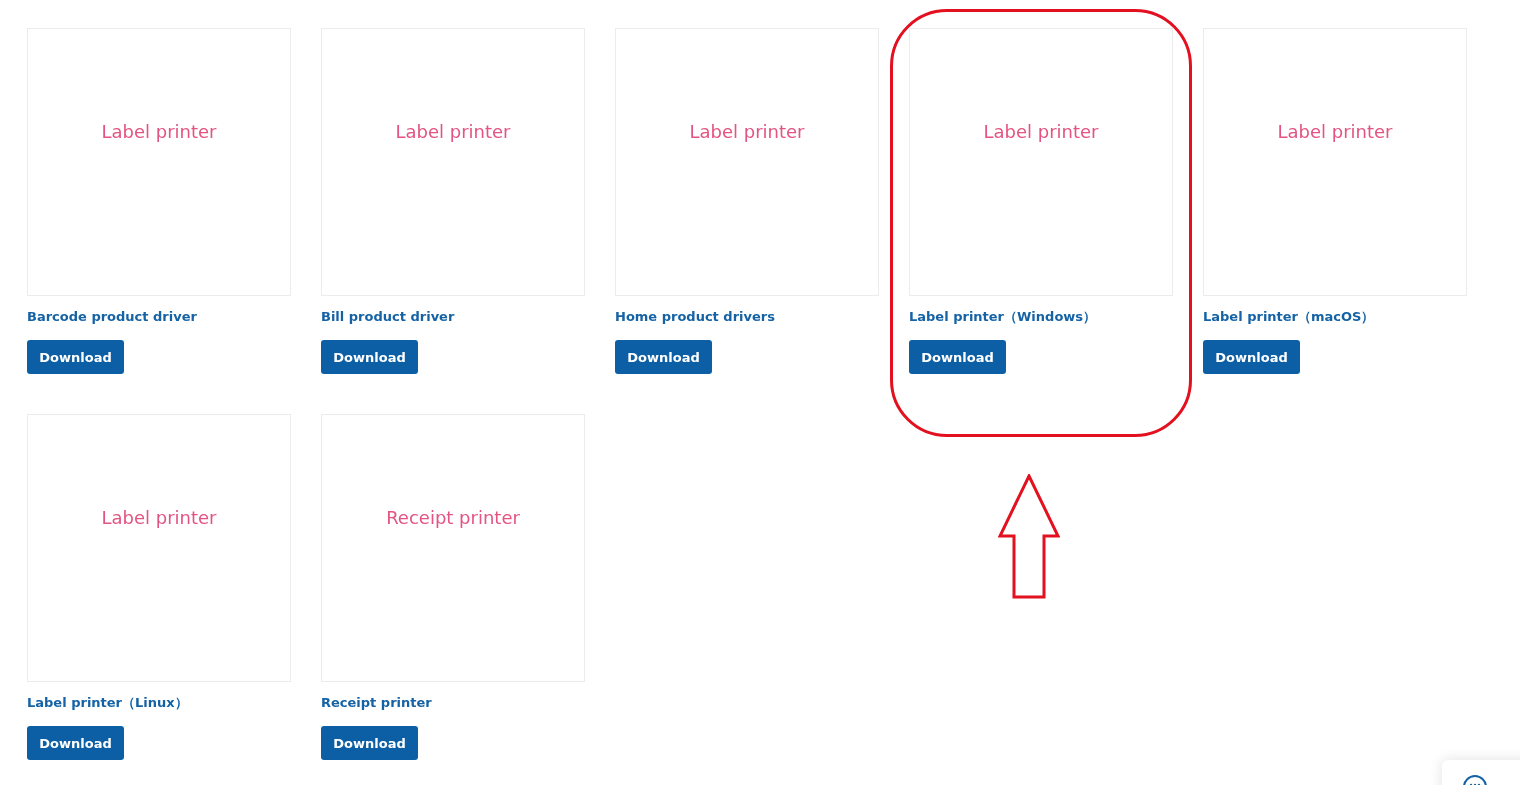 This screenshot has width=1520, height=785. What do you see at coordinates (107, 703) in the screenshot?
I see `driver-title: Label printer（Linux）` at bounding box center [107, 703].